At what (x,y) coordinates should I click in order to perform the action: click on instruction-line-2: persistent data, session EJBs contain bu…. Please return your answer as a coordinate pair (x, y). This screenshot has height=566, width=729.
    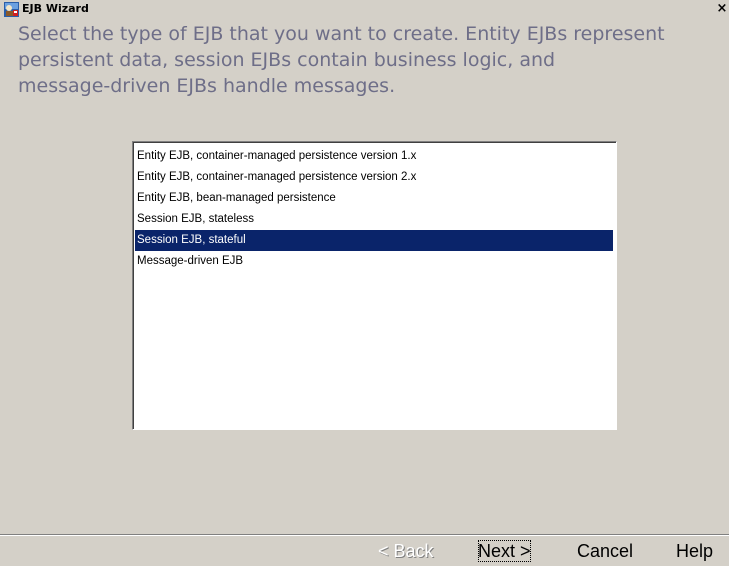
    Looking at the image, I should click on (287, 60).